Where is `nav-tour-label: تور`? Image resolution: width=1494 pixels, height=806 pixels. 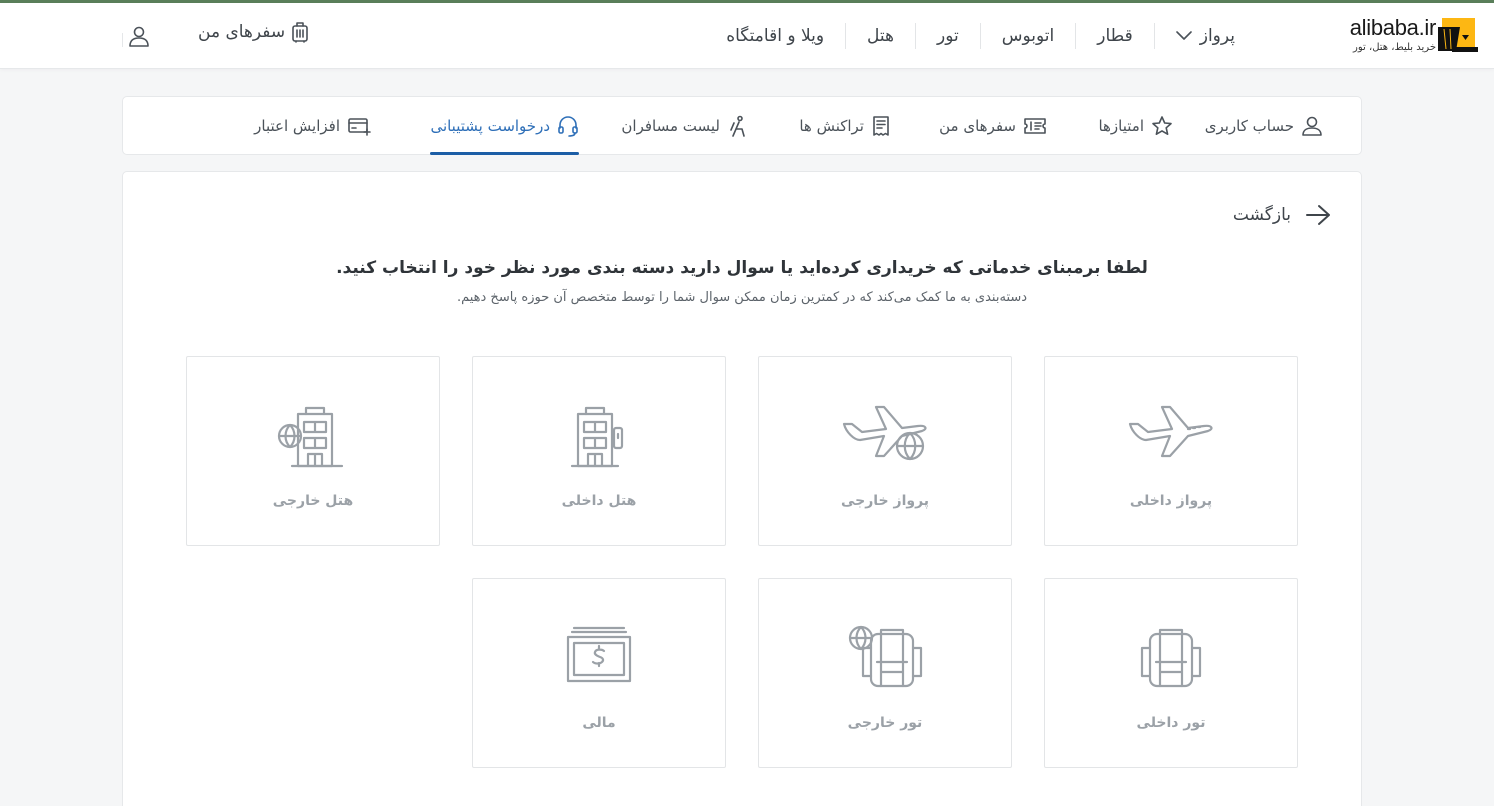 nav-tour-label: تور is located at coordinates (948, 36).